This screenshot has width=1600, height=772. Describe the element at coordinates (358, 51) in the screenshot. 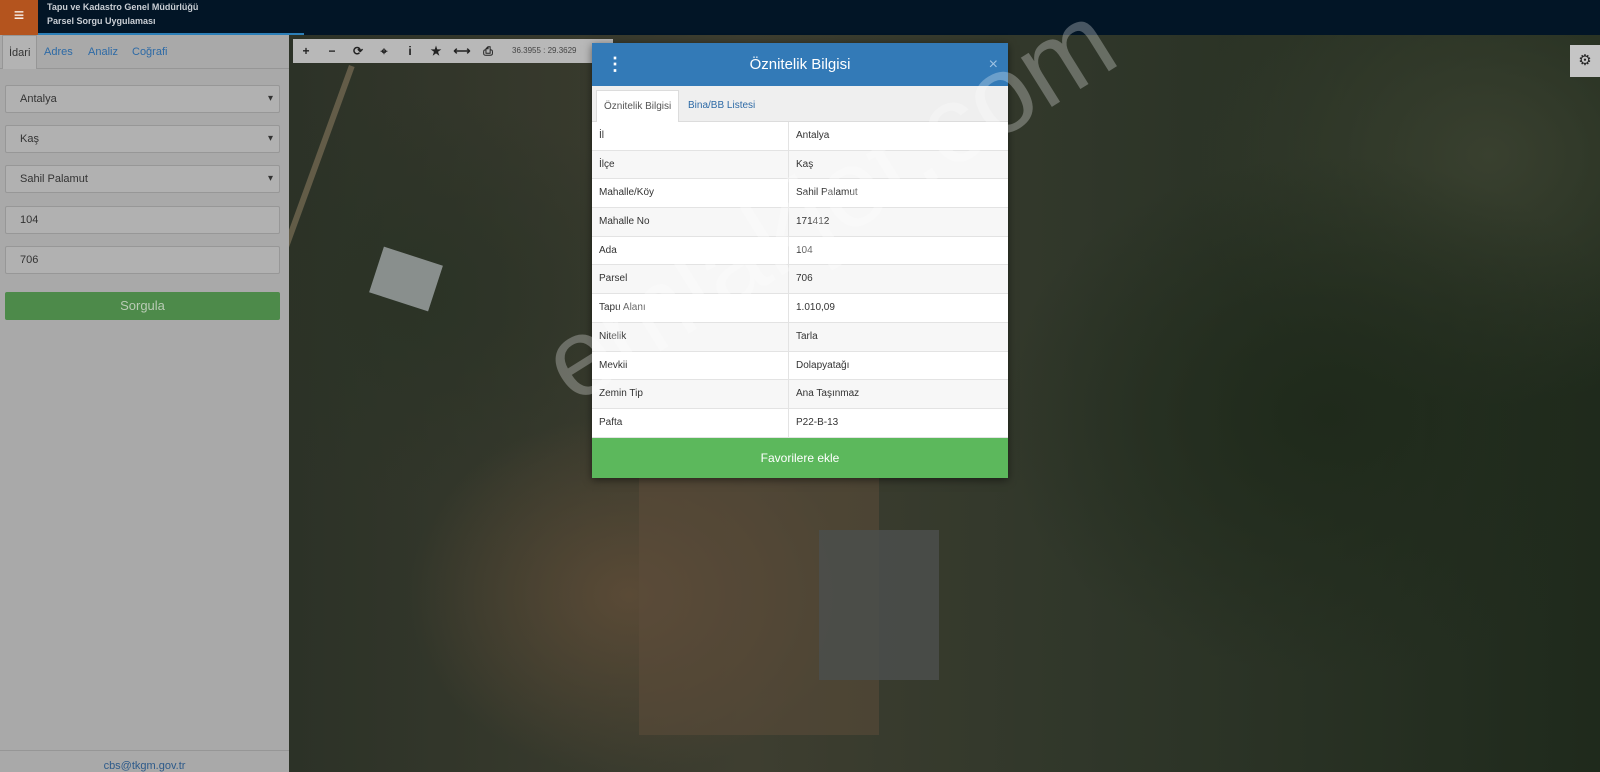

I see `refresh-icon: ⟳` at that location.